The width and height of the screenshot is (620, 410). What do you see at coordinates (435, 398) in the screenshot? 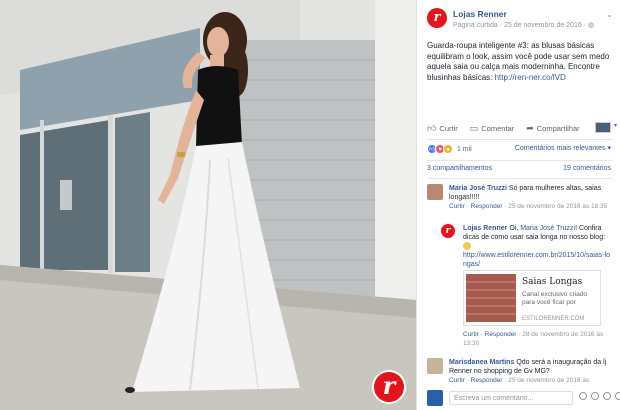
I see `current-user-avatar` at bounding box center [435, 398].